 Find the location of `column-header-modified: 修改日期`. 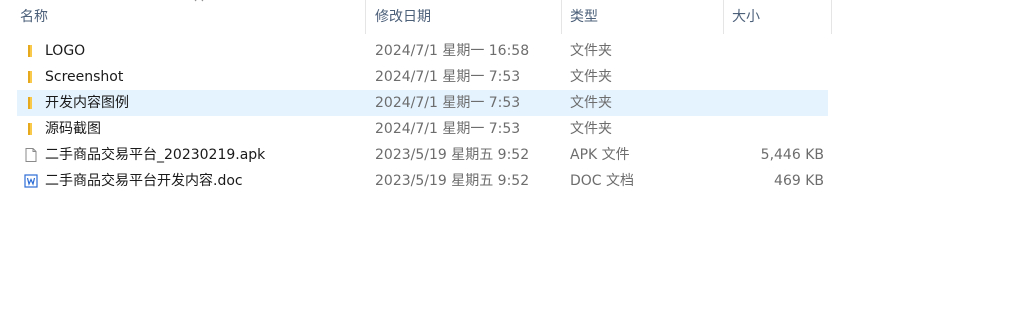

column-header-modified: 修改日期 is located at coordinates (464, 17).